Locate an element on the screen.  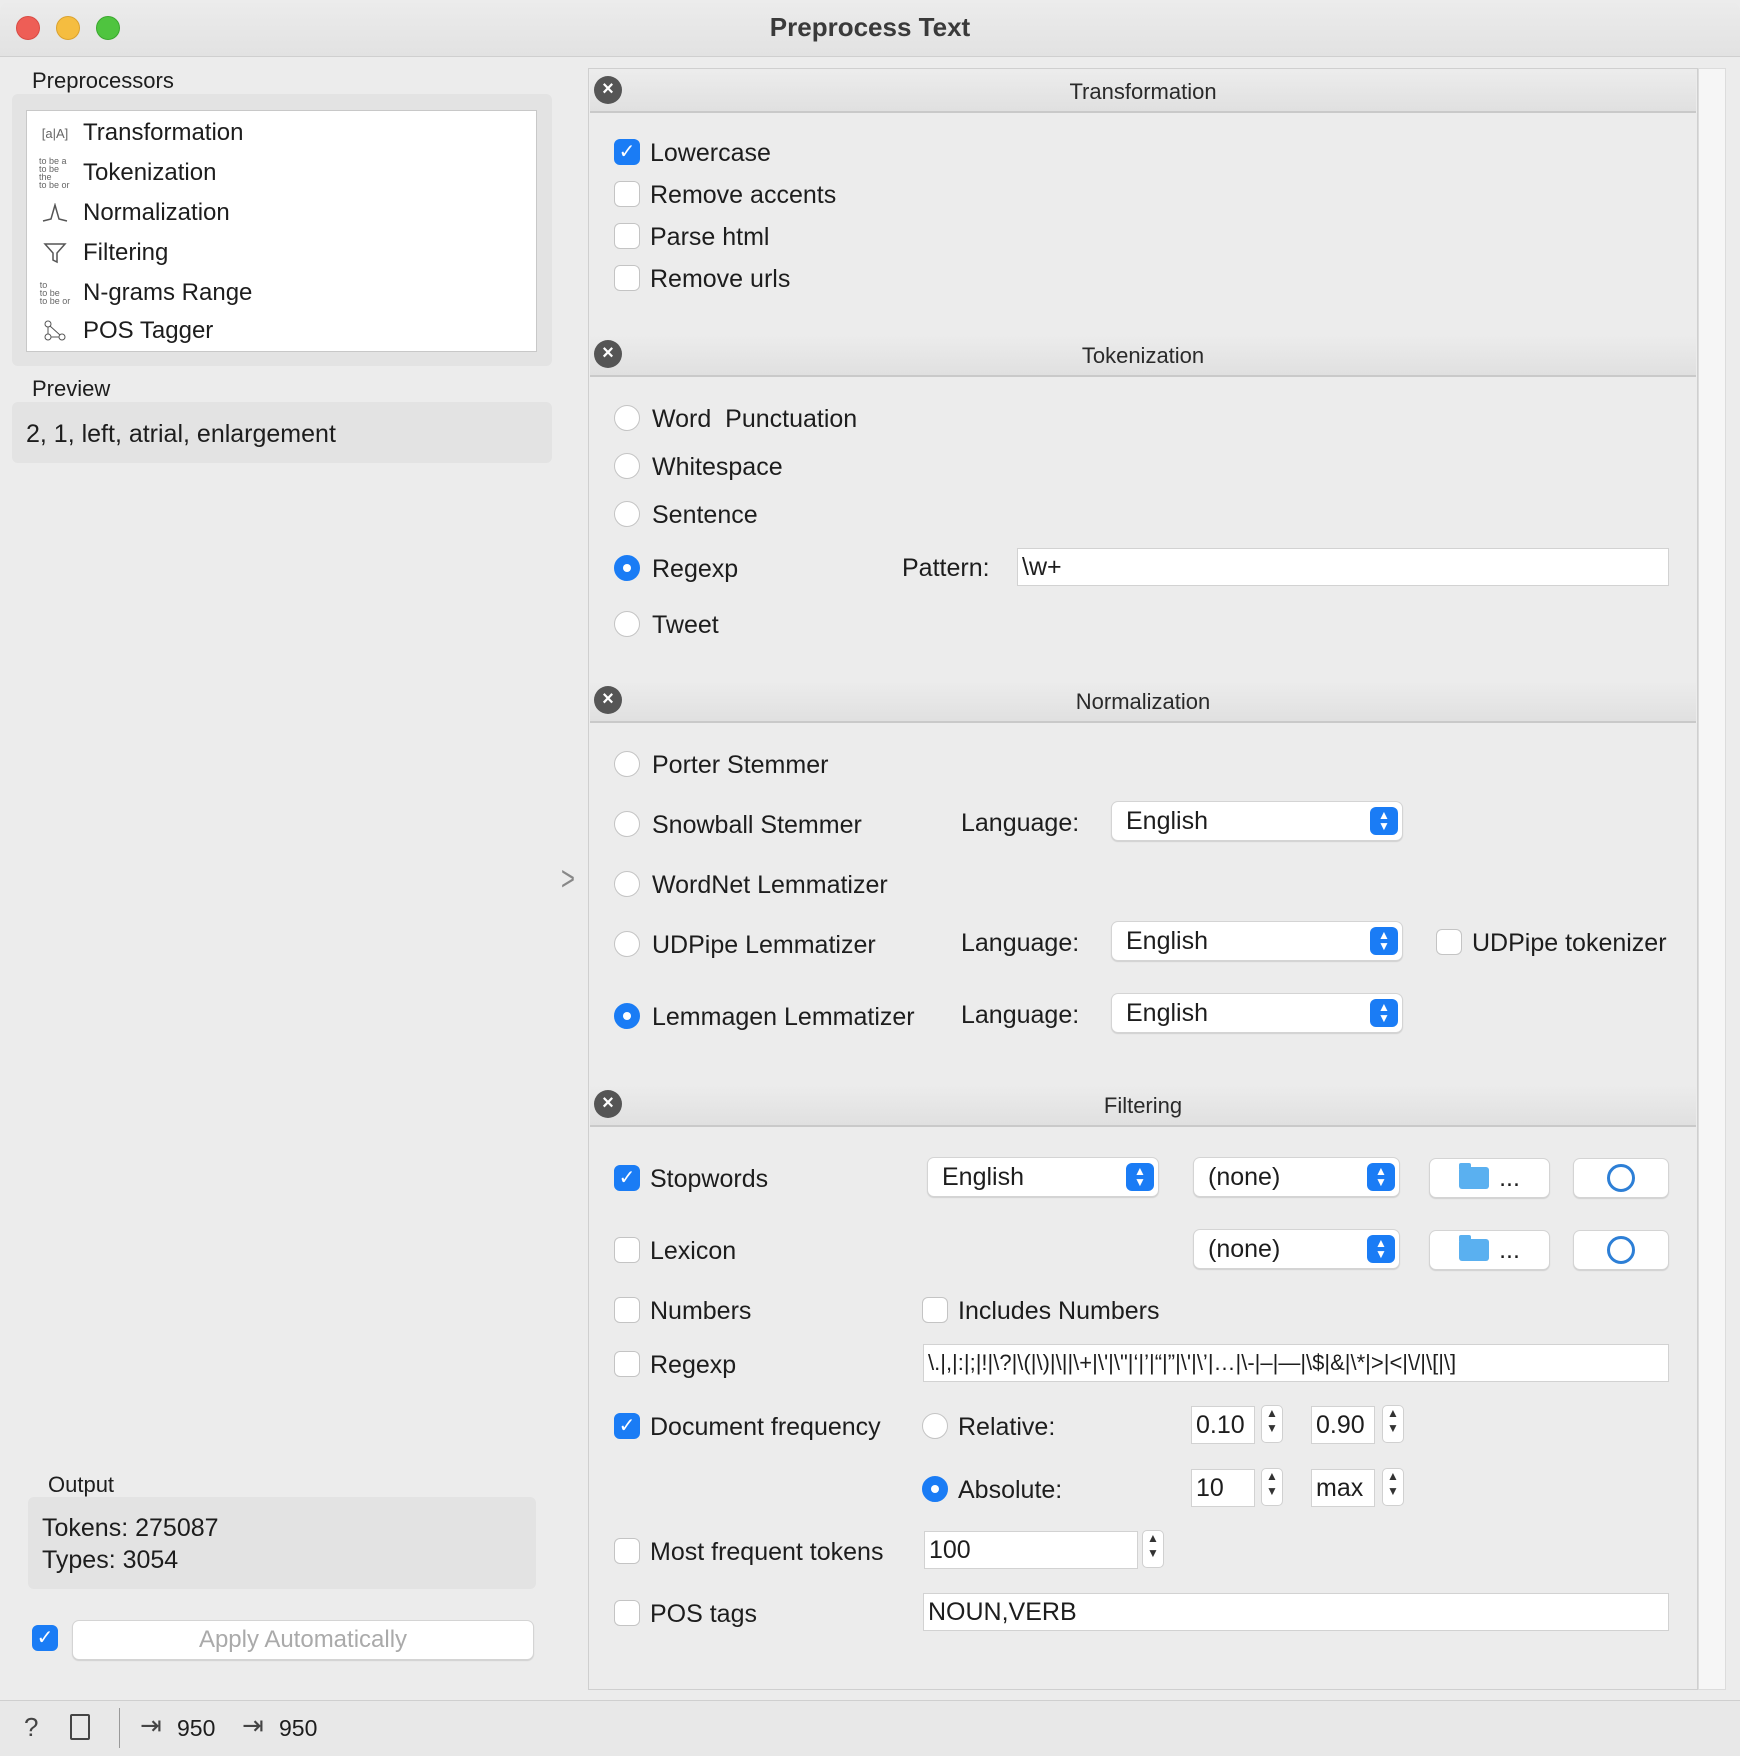
whitespace-label: Whitespace is located at coordinates (717, 467).